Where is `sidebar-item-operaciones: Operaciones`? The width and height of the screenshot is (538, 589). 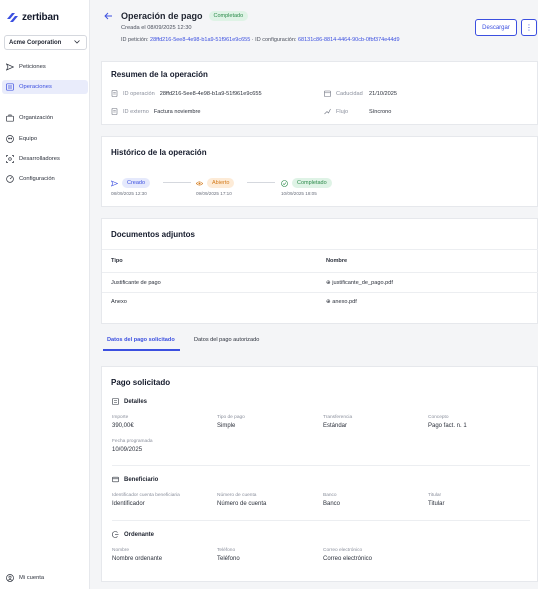
sidebar-item-operaciones: Operaciones is located at coordinates (45, 87).